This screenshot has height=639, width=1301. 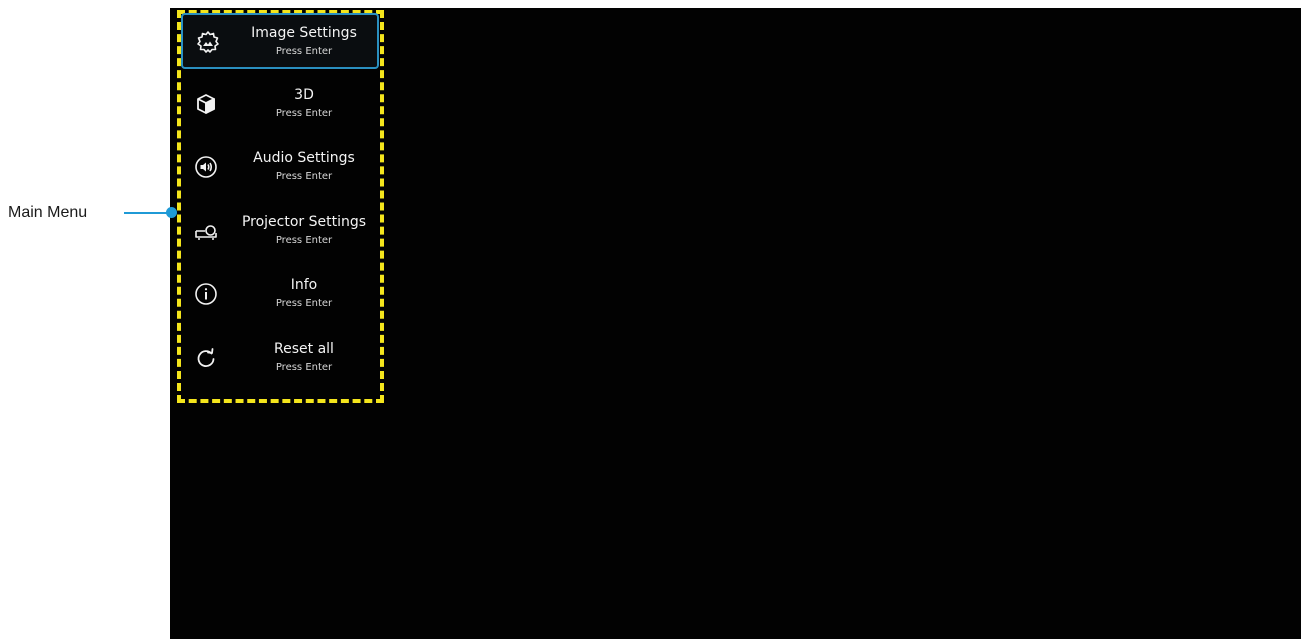 What do you see at coordinates (171, 212) in the screenshot?
I see `callout-dot` at bounding box center [171, 212].